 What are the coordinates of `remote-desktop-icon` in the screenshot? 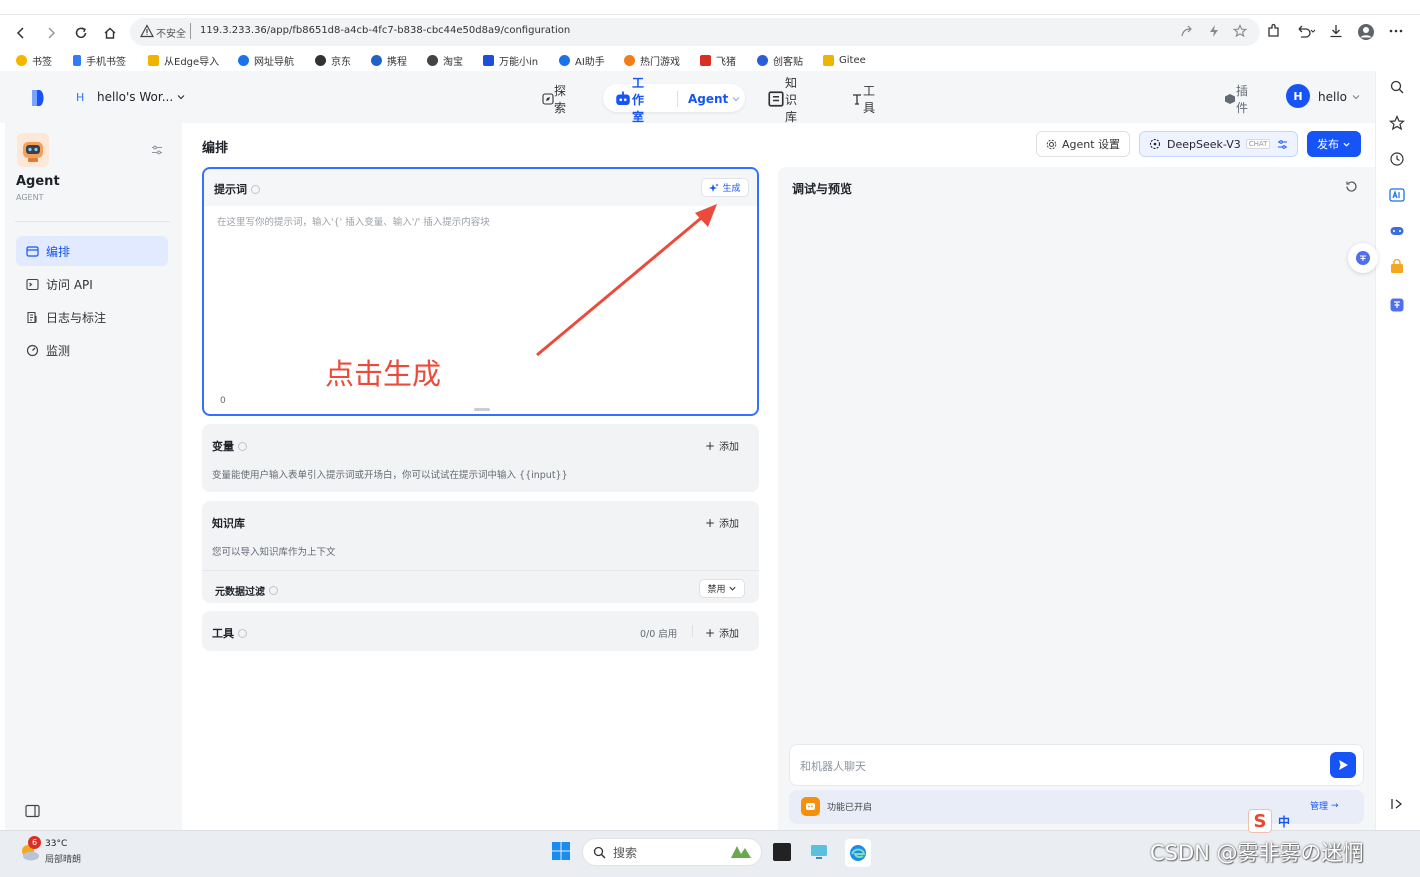 It's located at (819, 852).